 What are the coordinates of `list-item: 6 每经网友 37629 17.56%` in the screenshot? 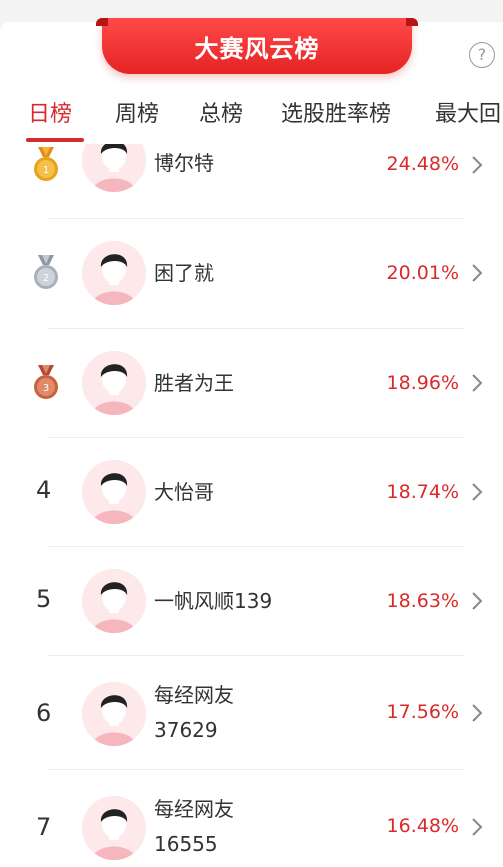 It's located at (251, 713).